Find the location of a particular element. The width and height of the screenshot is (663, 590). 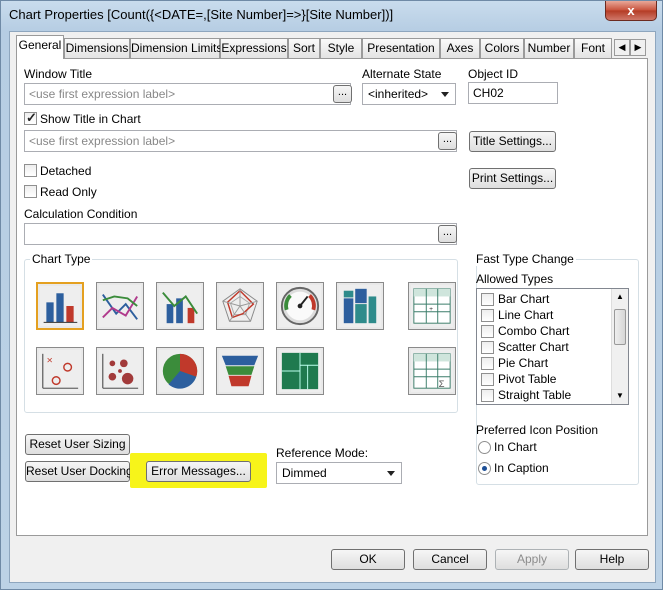

allowed-type-label: Line Chart is located at coordinates (526, 315).